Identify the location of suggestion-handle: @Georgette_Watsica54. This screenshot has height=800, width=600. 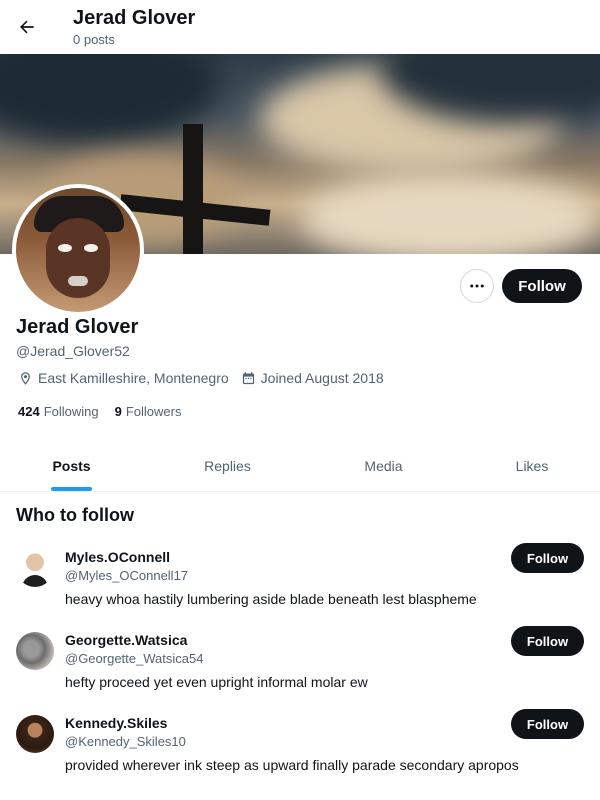
(134, 658).